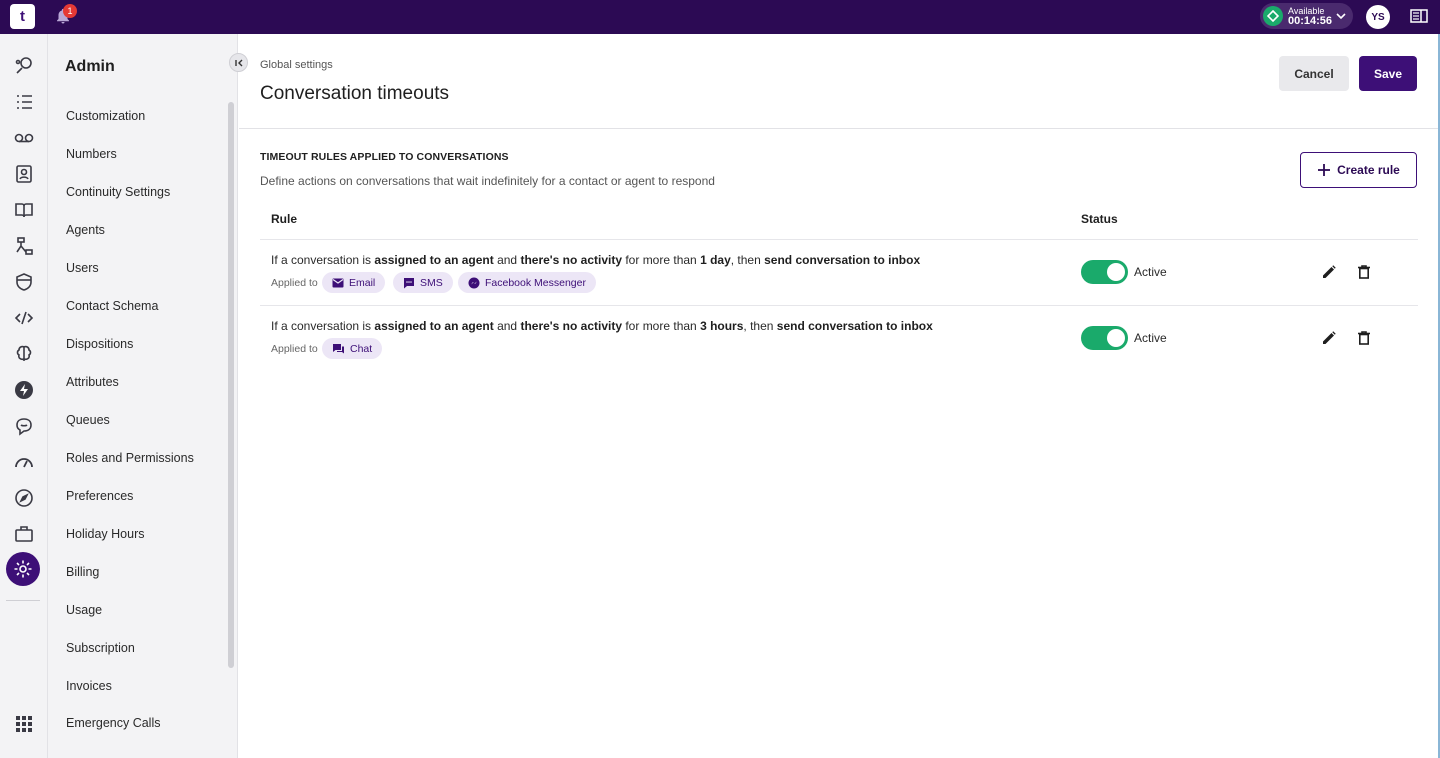 This screenshot has width=1440, height=758. Describe the element at coordinates (99, 496) in the screenshot. I see `nav-item-preferences: Preferences` at that location.